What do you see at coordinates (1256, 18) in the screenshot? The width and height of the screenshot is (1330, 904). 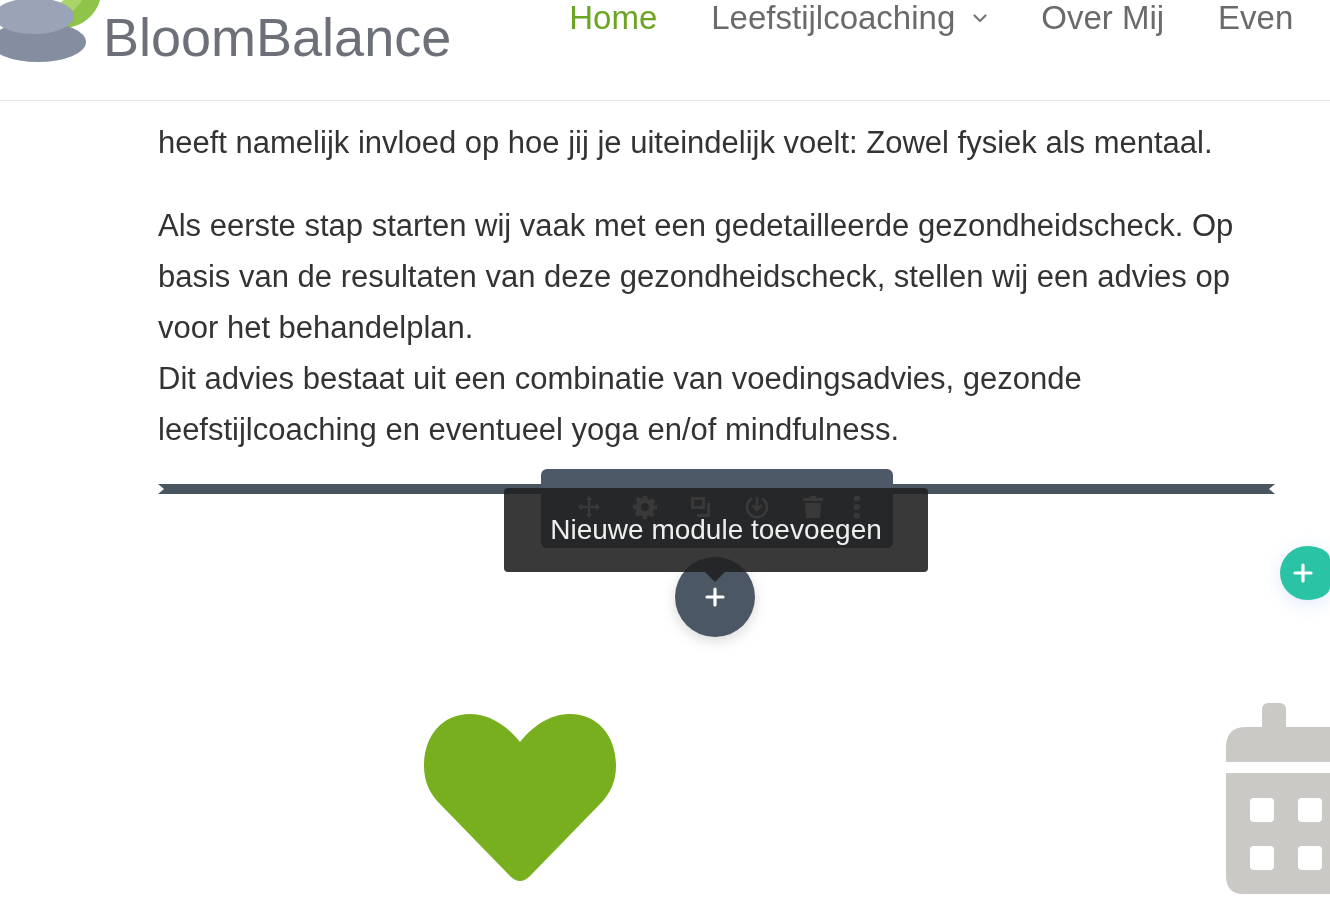 I see `nav-link: Even` at bounding box center [1256, 18].